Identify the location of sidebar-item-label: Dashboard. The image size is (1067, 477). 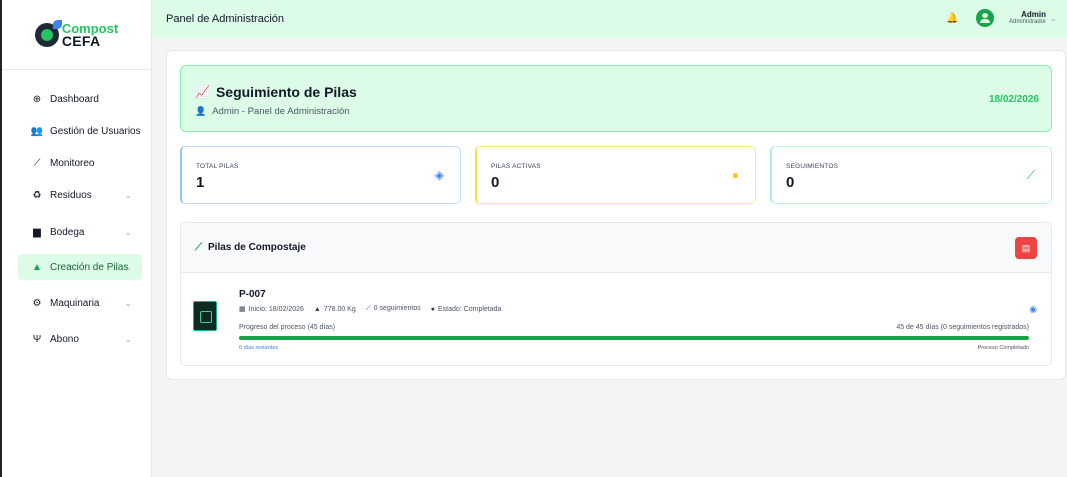
(74, 99).